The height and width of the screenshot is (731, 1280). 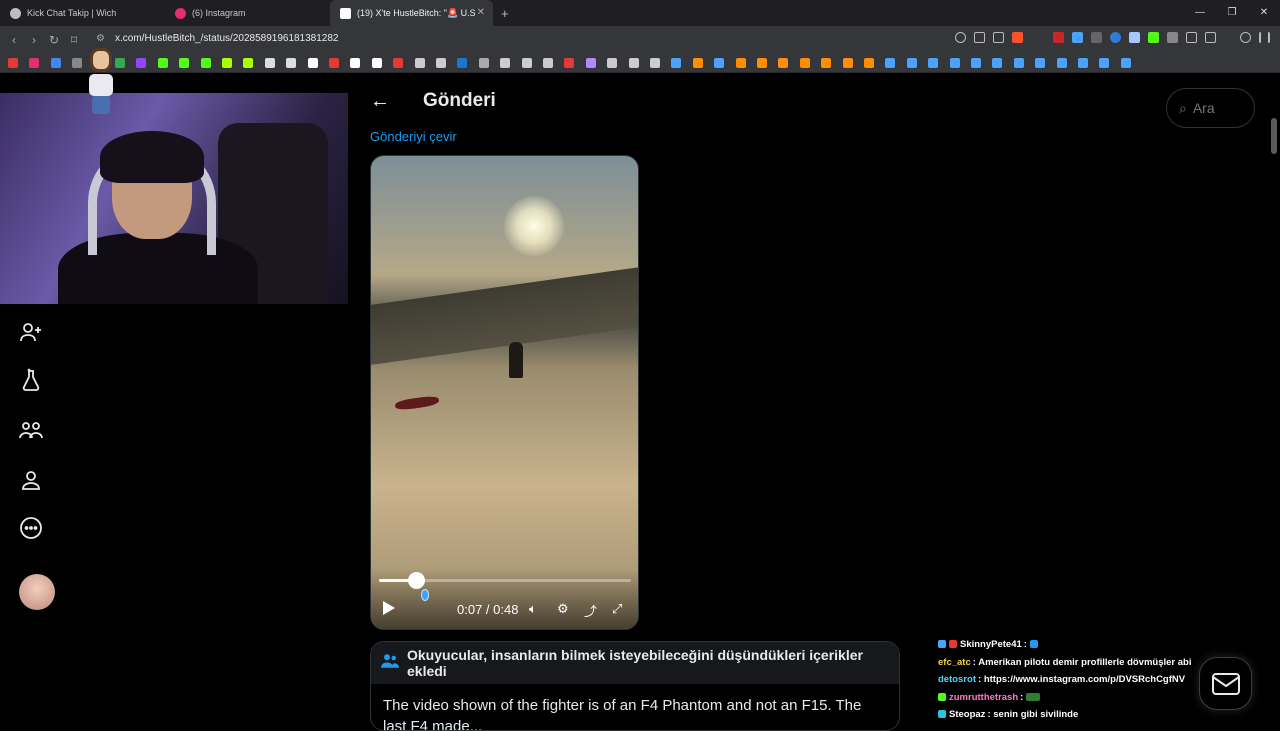 What do you see at coordinates (590, 610) in the screenshot?
I see `pip-icon: ⤴` at bounding box center [590, 610].